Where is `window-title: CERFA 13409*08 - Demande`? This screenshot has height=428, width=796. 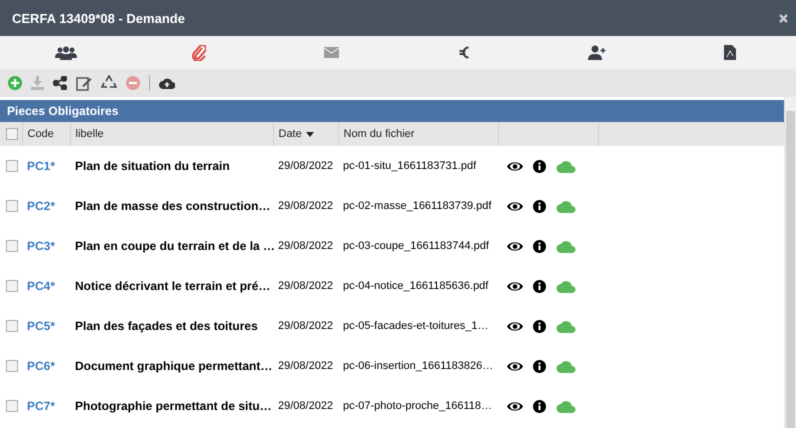 window-title: CERFA 13409*08 - Demande is located at coordinates (98, 18).